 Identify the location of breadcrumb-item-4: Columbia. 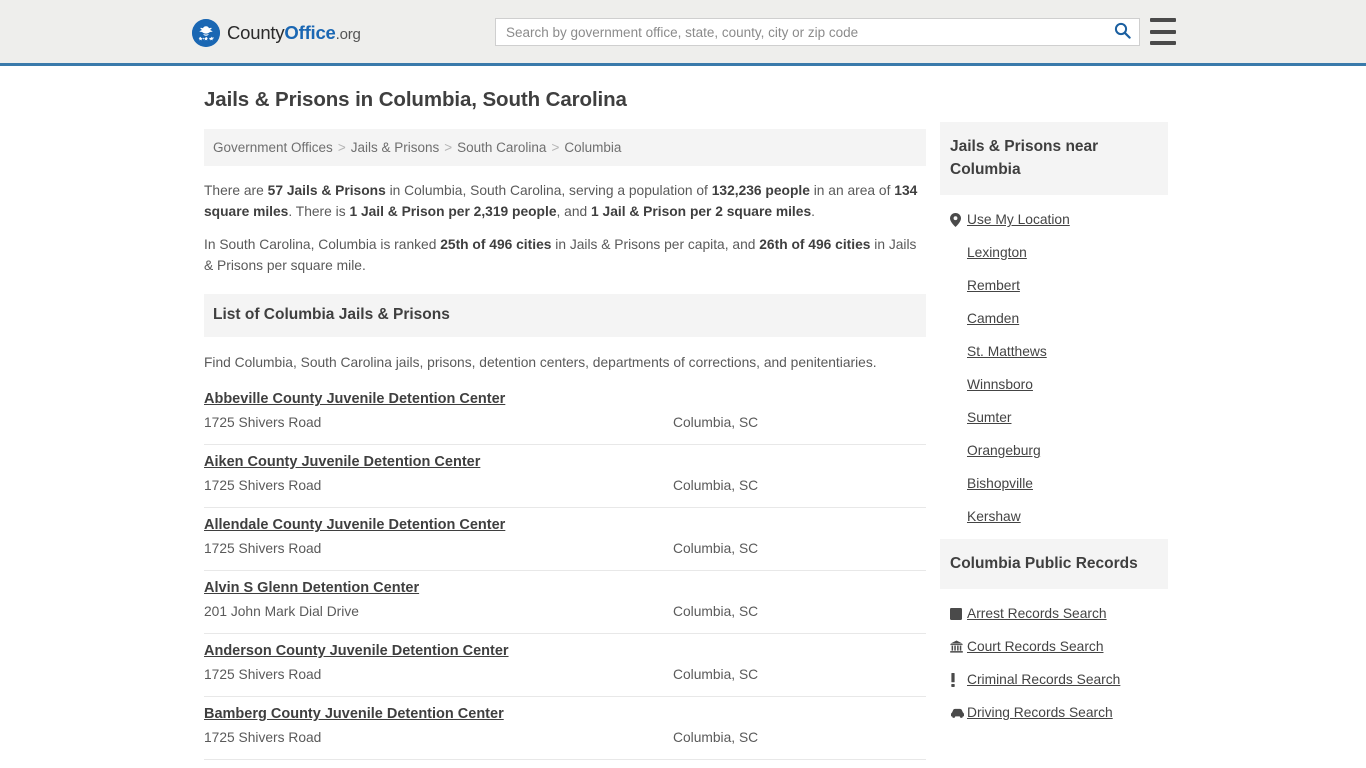
(592, 147).